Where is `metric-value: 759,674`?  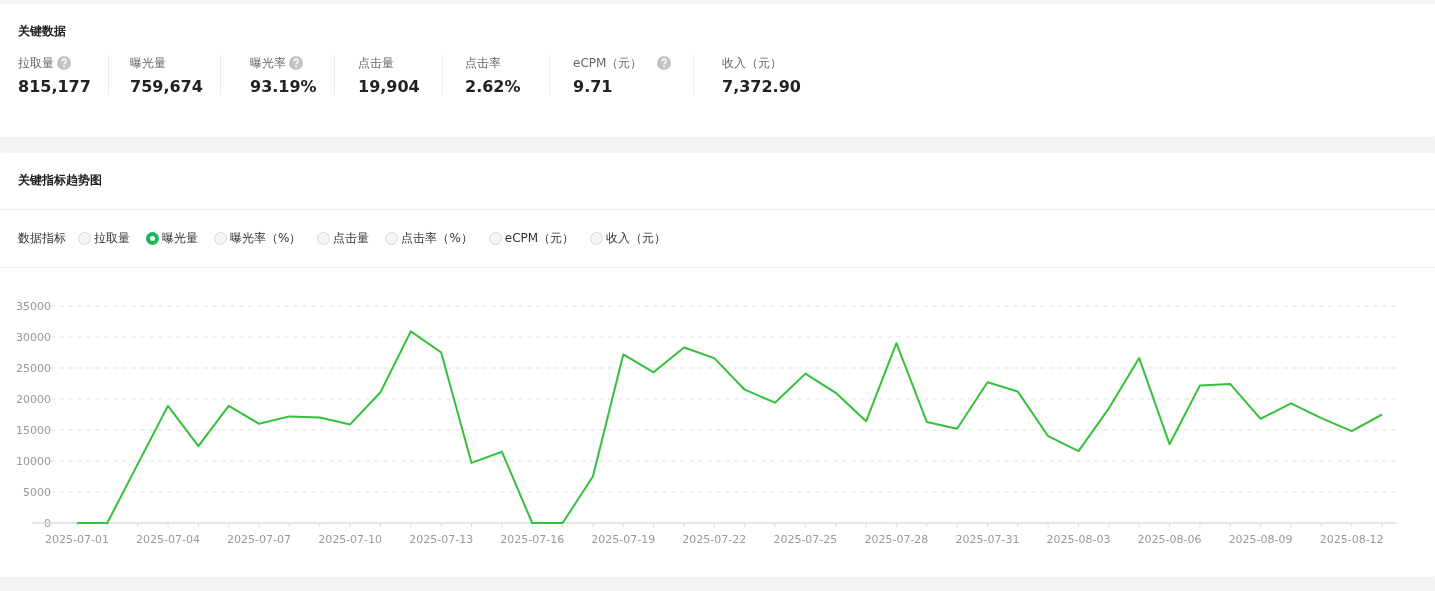 metric-value: 759,674 is located at coordinates (167, 86).